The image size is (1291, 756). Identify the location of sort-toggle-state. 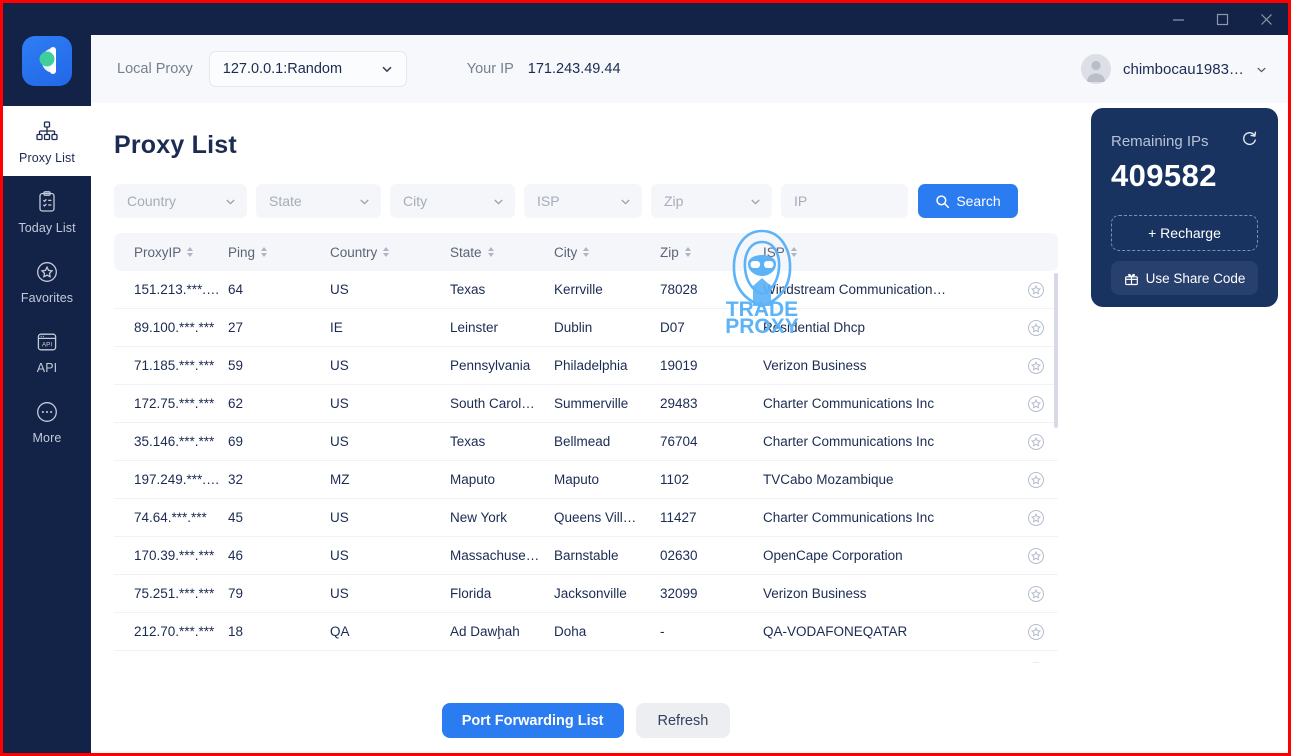
(490, 252).